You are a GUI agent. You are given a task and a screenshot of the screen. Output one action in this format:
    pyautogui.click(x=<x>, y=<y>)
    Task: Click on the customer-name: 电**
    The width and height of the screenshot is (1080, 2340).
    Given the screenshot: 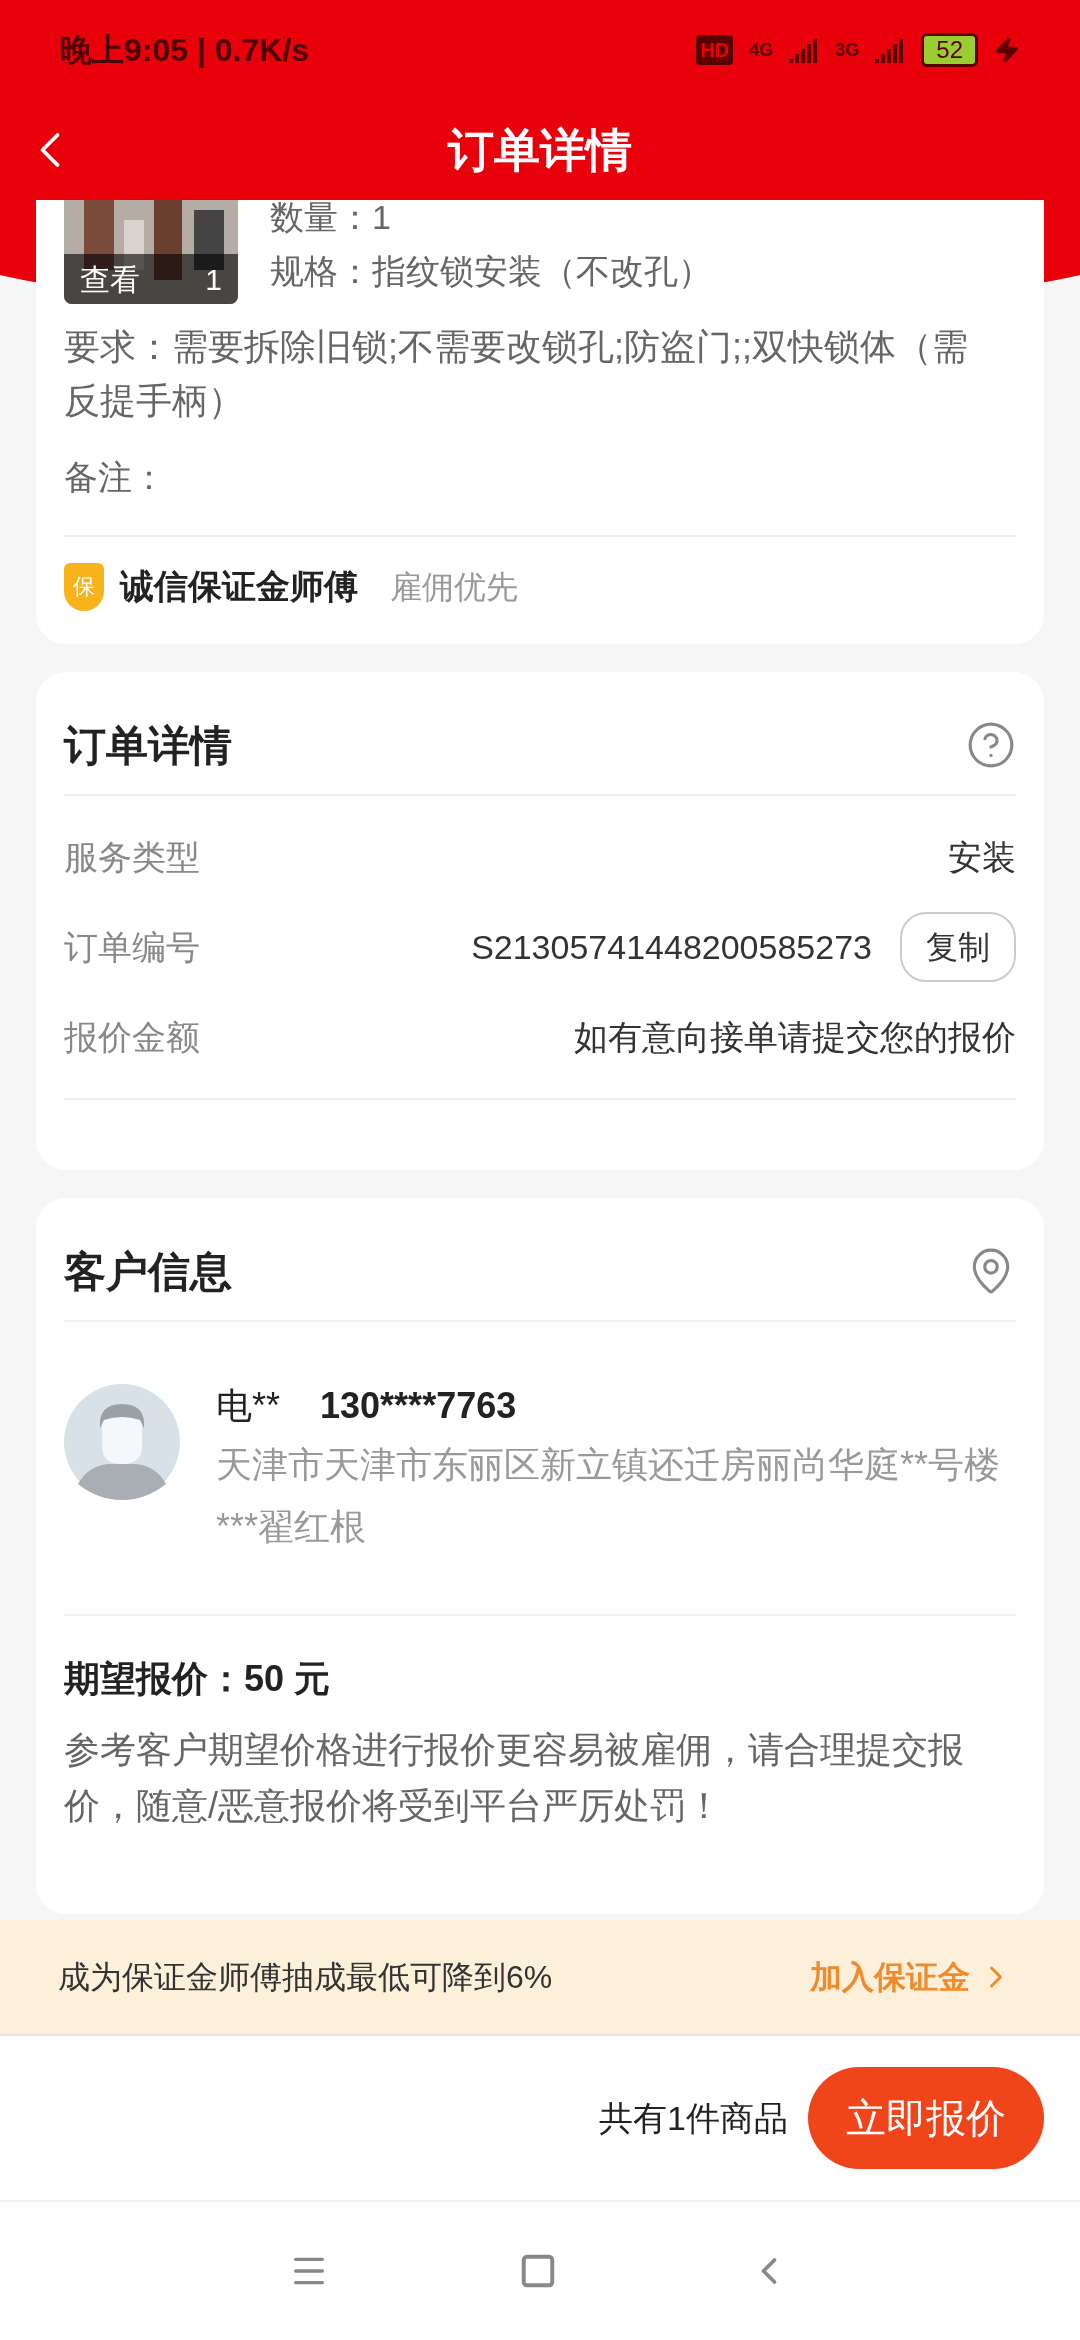 What is the action you would take?
    pyautogui.click(x=248, y=1406)
    